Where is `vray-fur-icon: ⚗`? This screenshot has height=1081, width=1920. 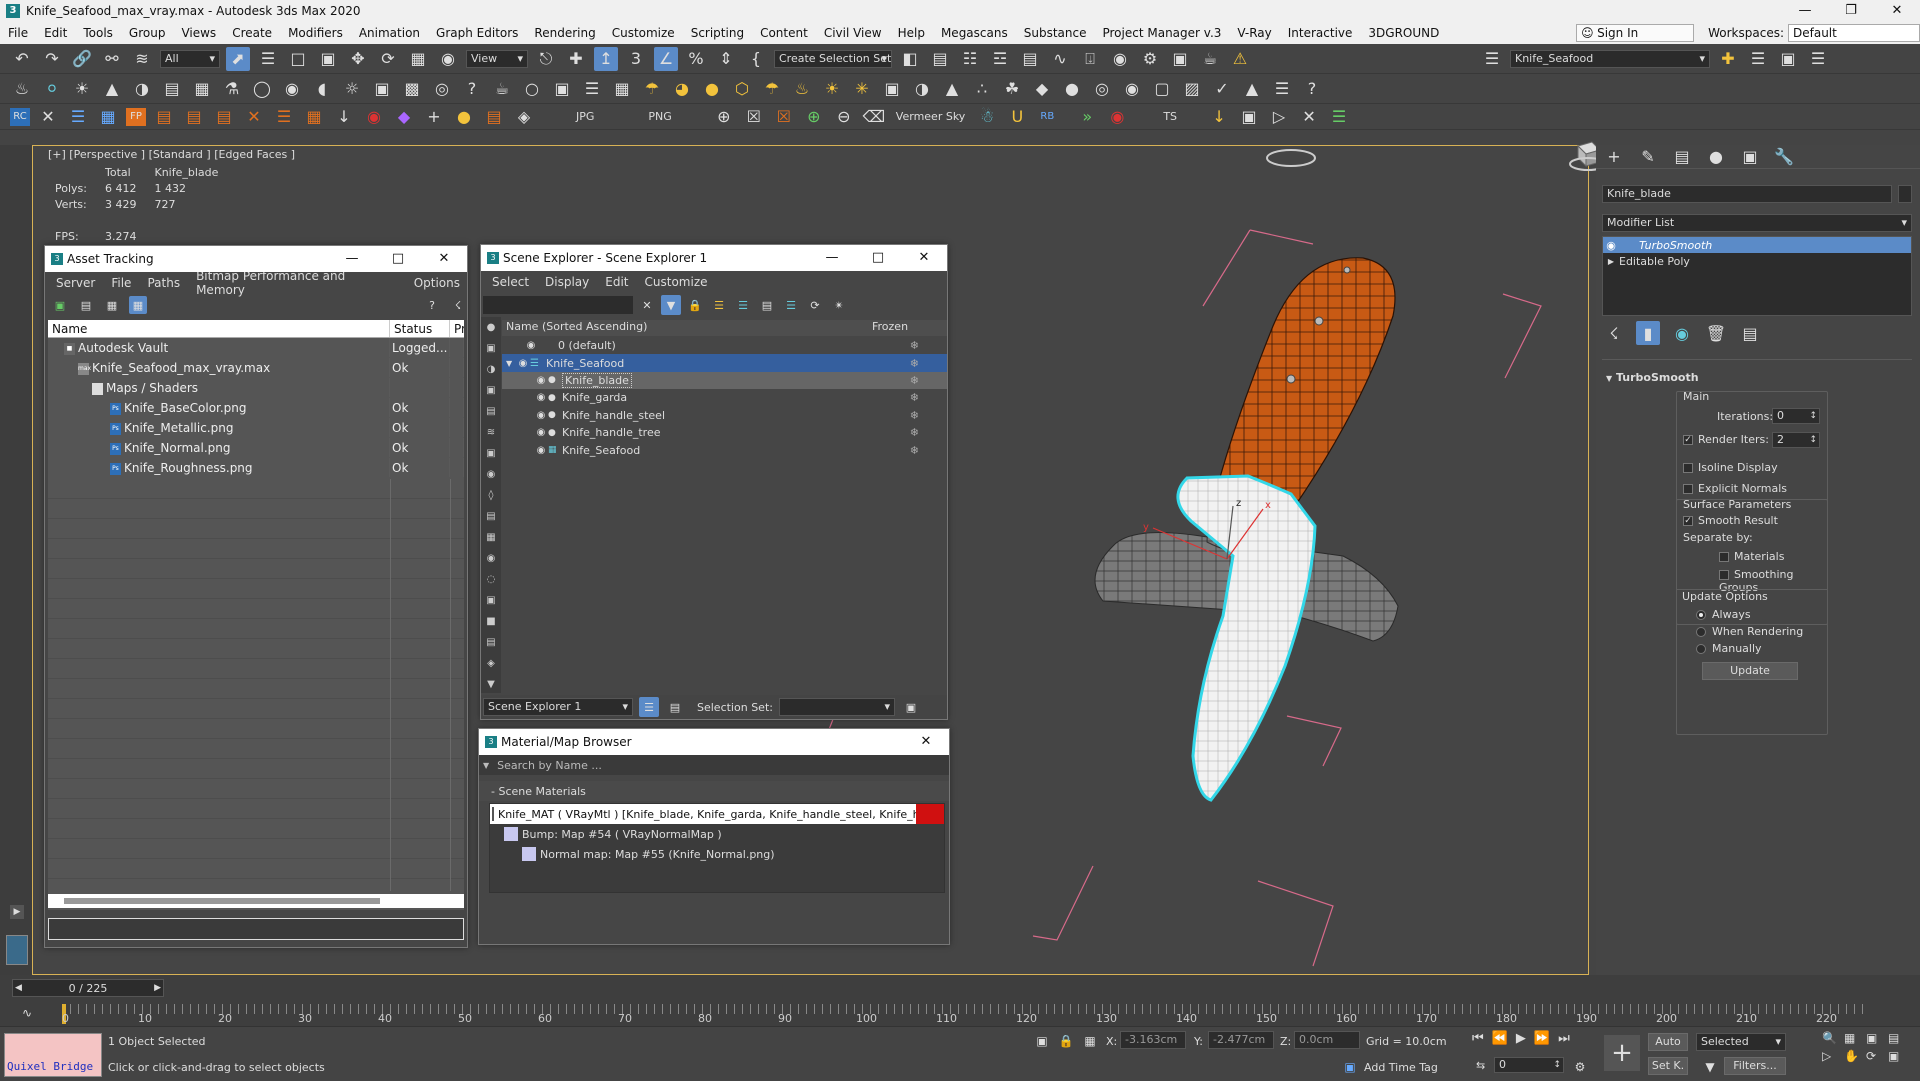
vray-fur-icon: ⚗ is located at coordinates (232, 89).